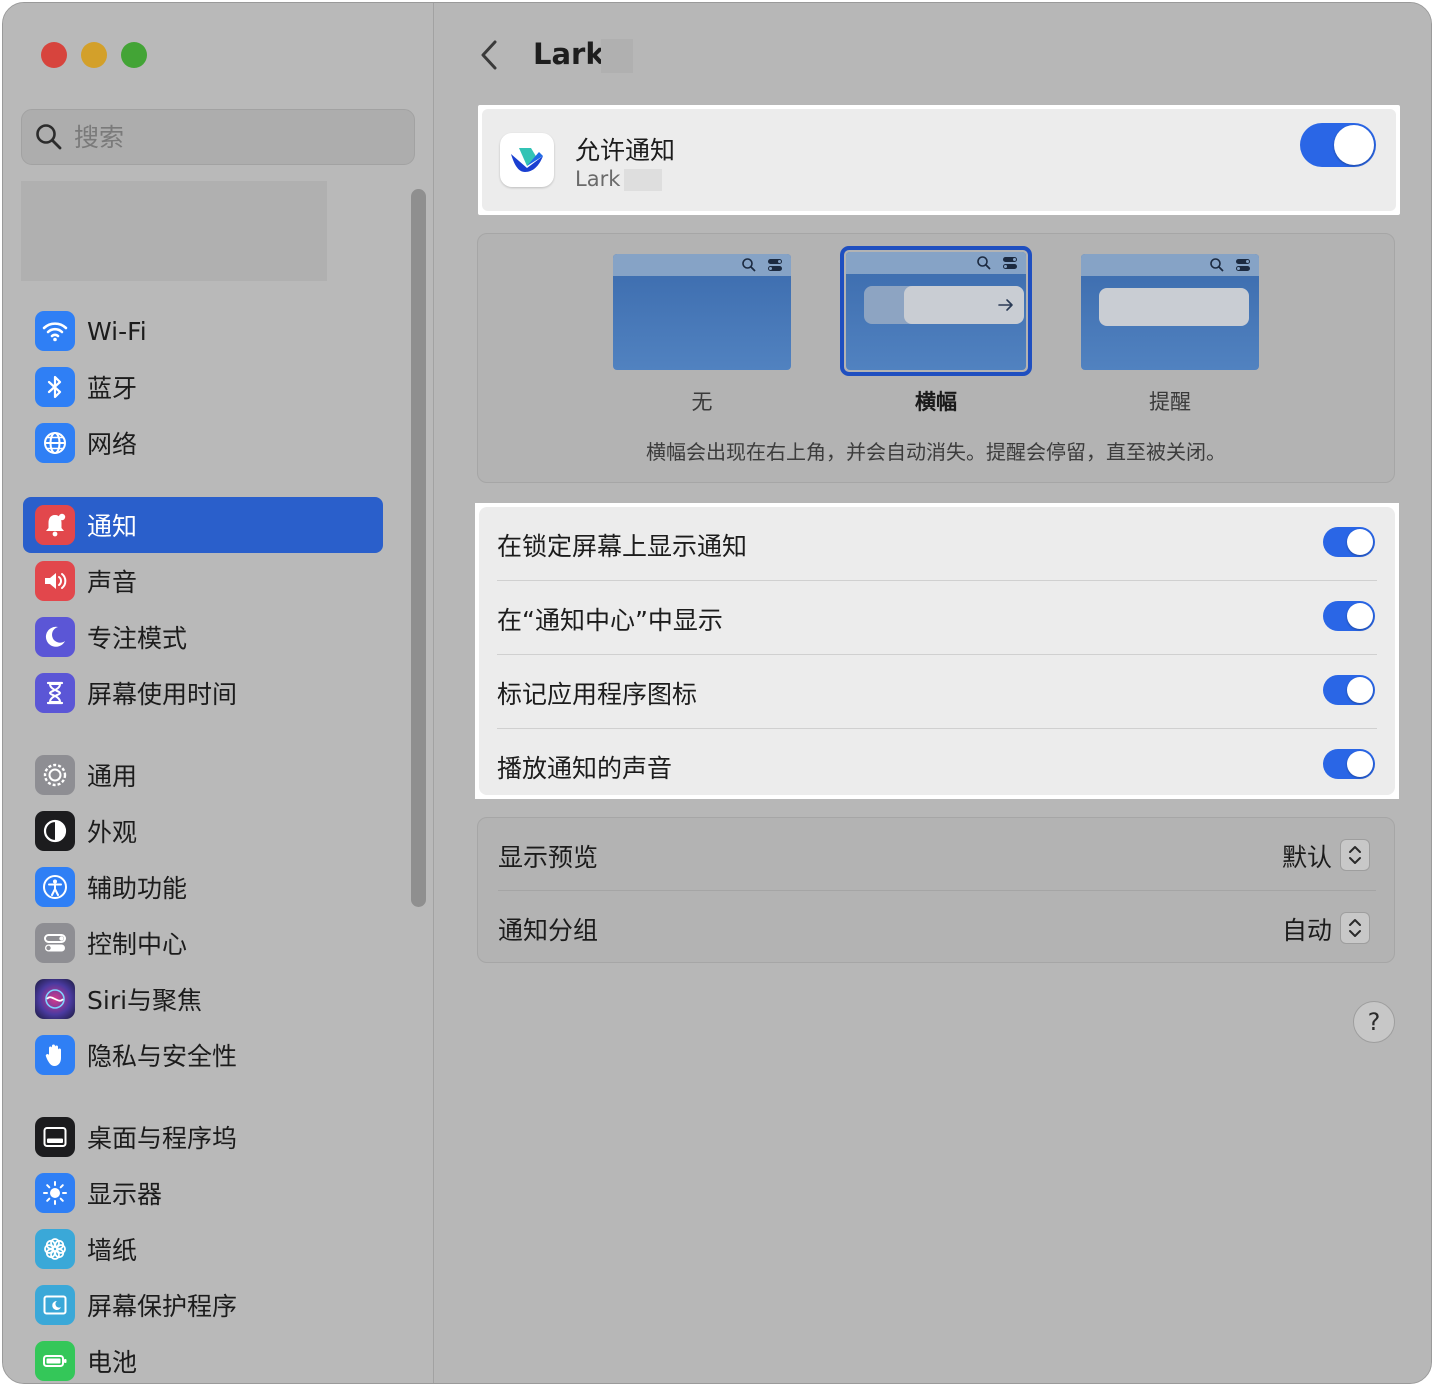 The height and width of the screenshot is (1386, 1434). Describe the element at coordinates (936, 402) in the screenshot. I see `alert-style-banner-label: 横幅` at that location.